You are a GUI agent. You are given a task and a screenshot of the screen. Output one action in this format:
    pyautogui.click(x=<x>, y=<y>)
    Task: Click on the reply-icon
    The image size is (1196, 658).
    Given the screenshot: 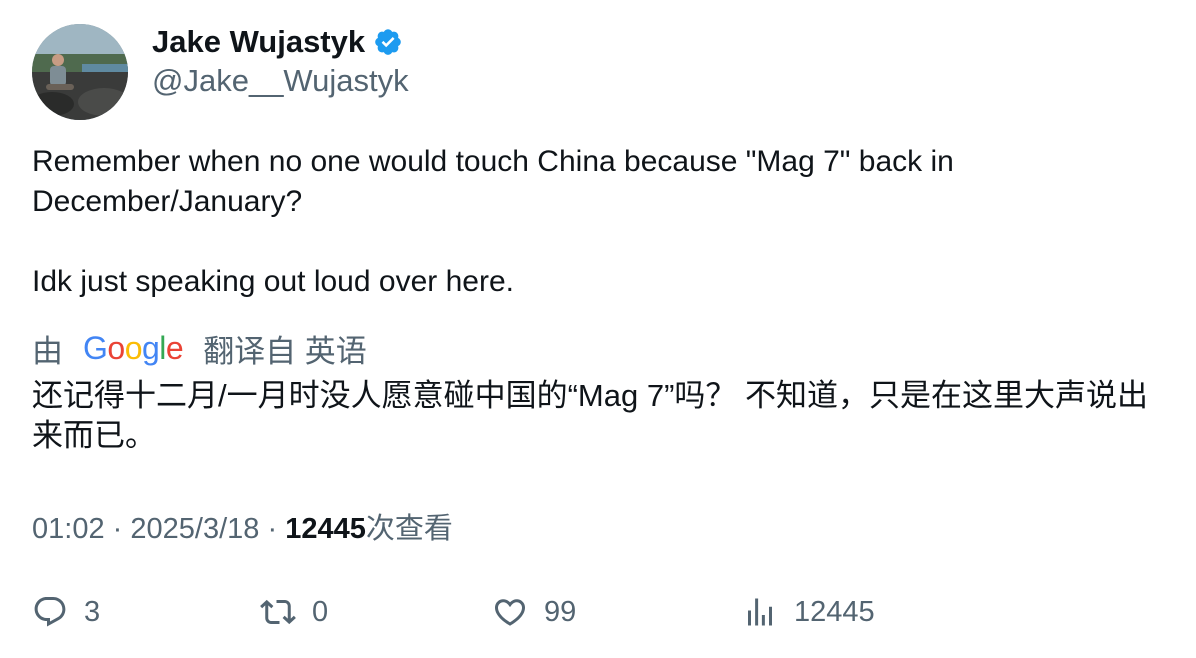 What is the action you would take?
    pyautogui.click(x=50, y=612)
    